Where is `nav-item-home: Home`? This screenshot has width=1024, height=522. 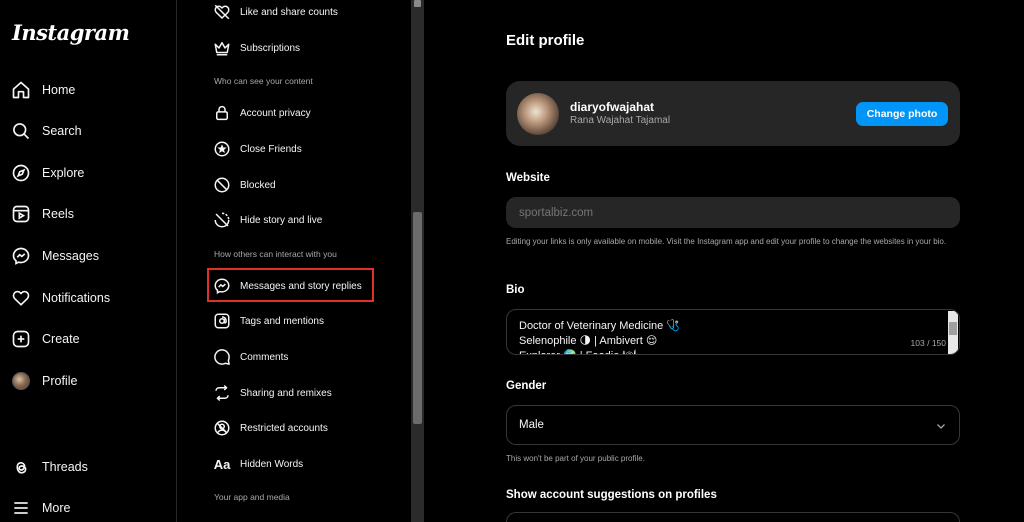 nav-item-home: Home is located at coordinates (90, 90).